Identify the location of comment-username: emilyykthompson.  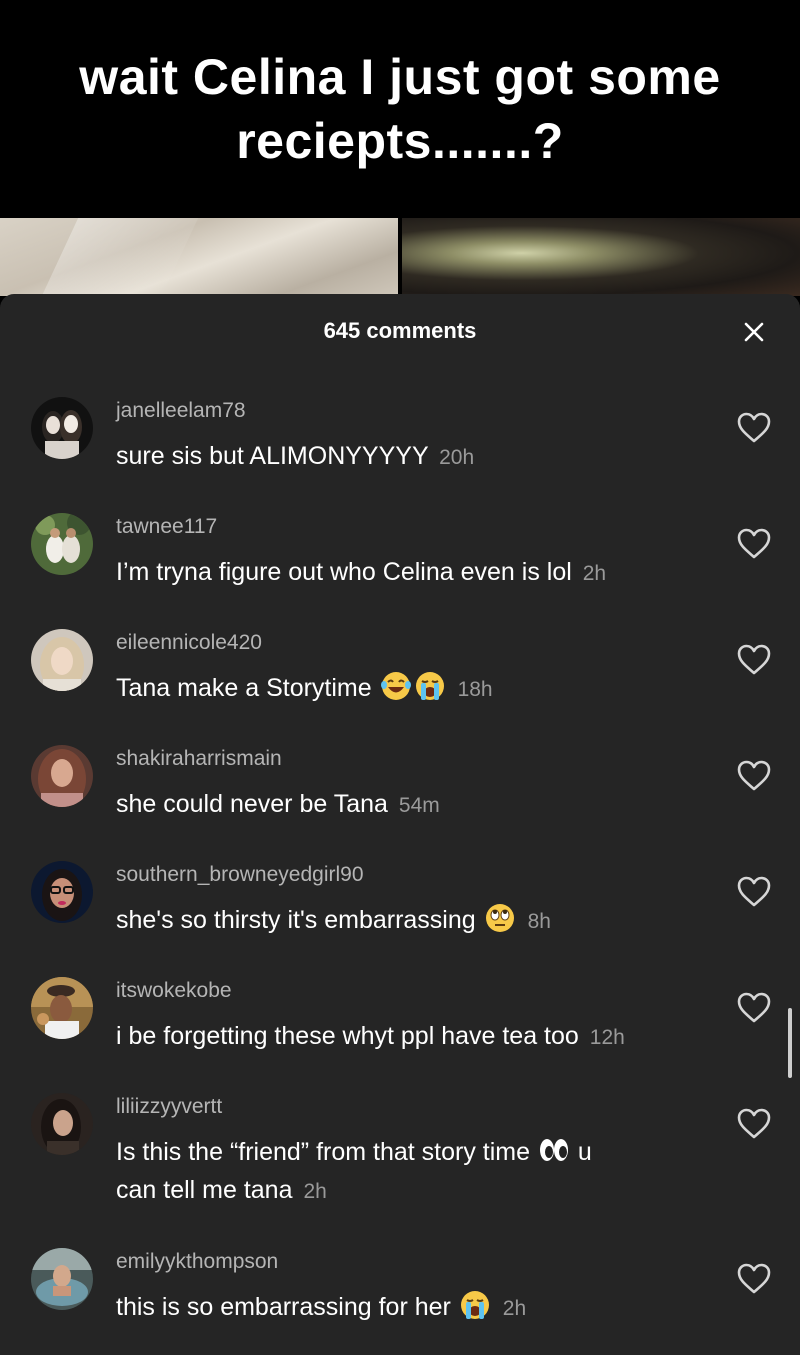
(197, 1262).